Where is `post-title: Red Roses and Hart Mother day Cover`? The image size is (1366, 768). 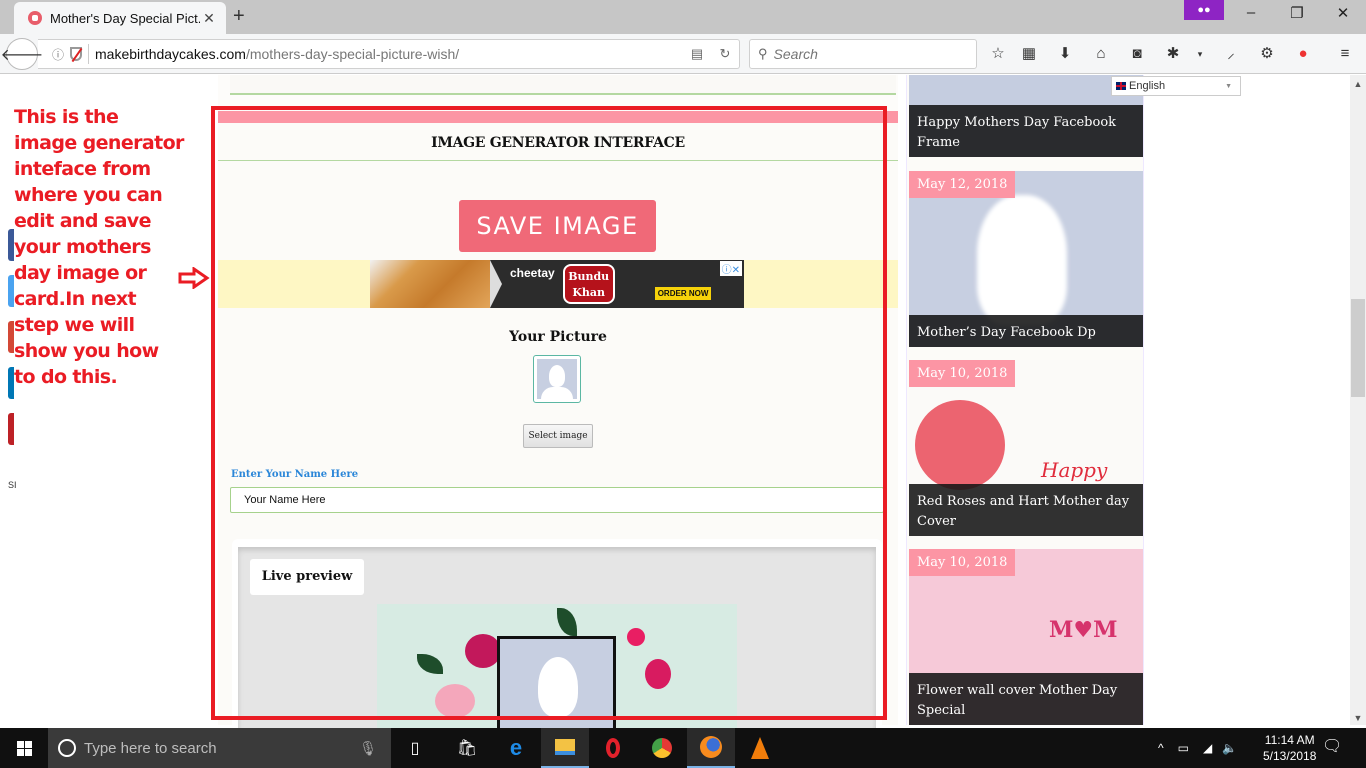
post-title: Red Roses and Hart Mother day Cover is located at coordinates (1026, 510).